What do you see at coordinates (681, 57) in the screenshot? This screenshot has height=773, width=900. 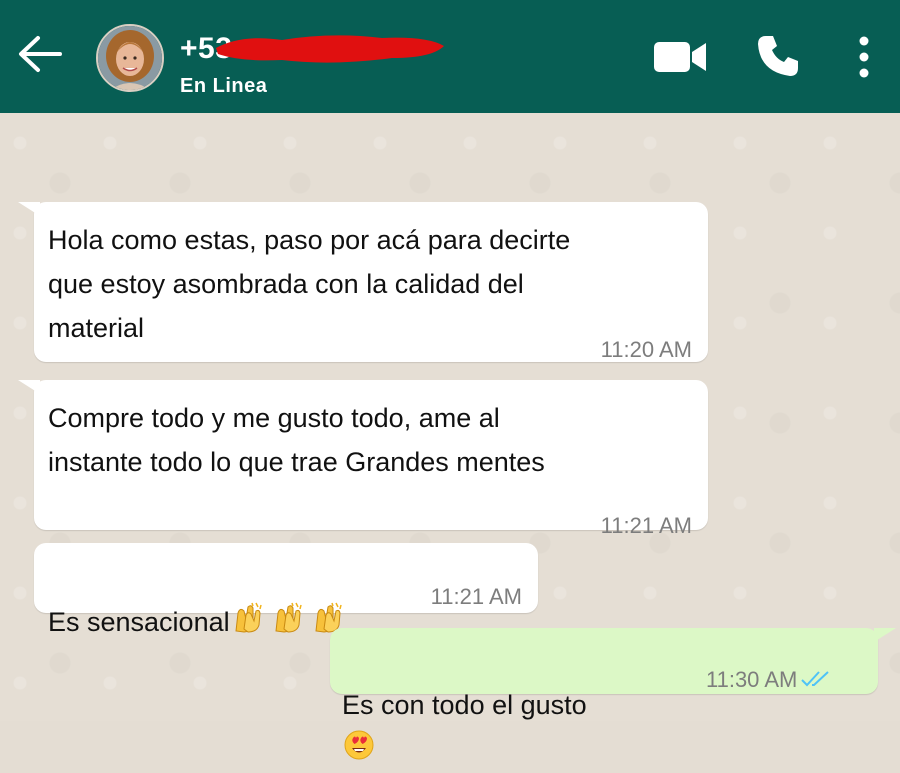 I see `video-call-icon` at bounding box center [681, 57].